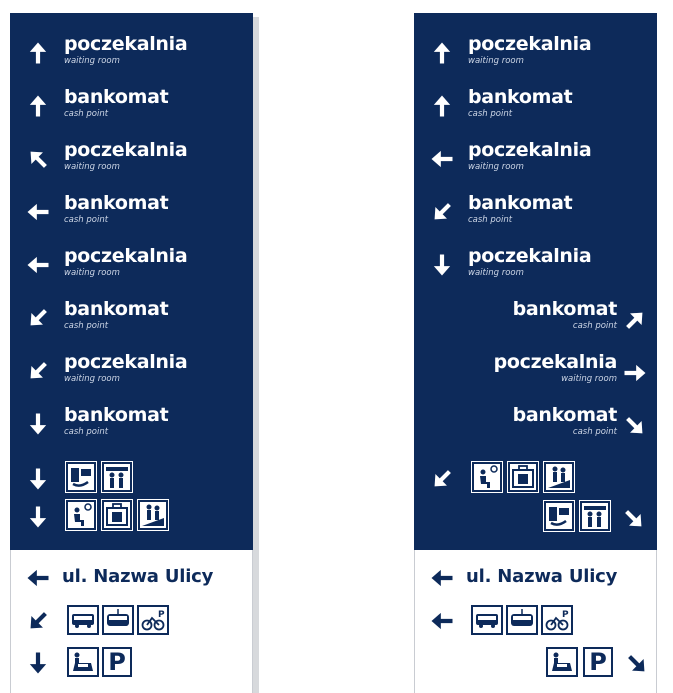 Image resolution: width=673 pixels, height=693 pixels. I want to click on left-street-section: ul. Nazwa Ulicy P P, so click(131, 621).